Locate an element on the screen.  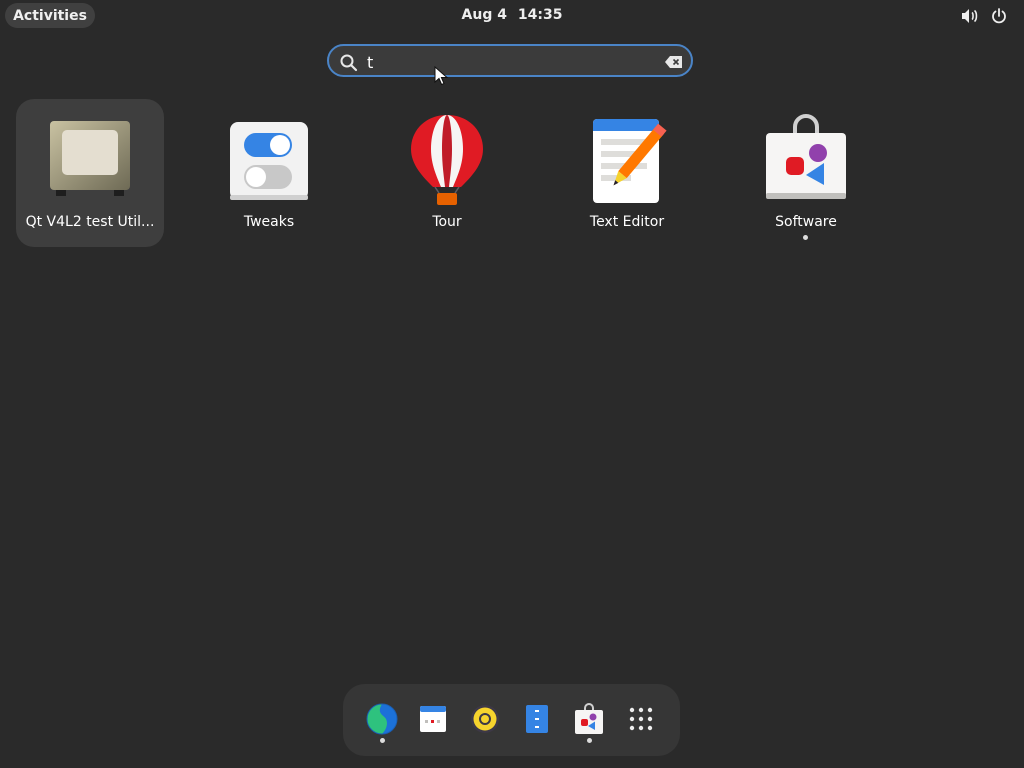
clear-icon is located at coordinates (674, 61).